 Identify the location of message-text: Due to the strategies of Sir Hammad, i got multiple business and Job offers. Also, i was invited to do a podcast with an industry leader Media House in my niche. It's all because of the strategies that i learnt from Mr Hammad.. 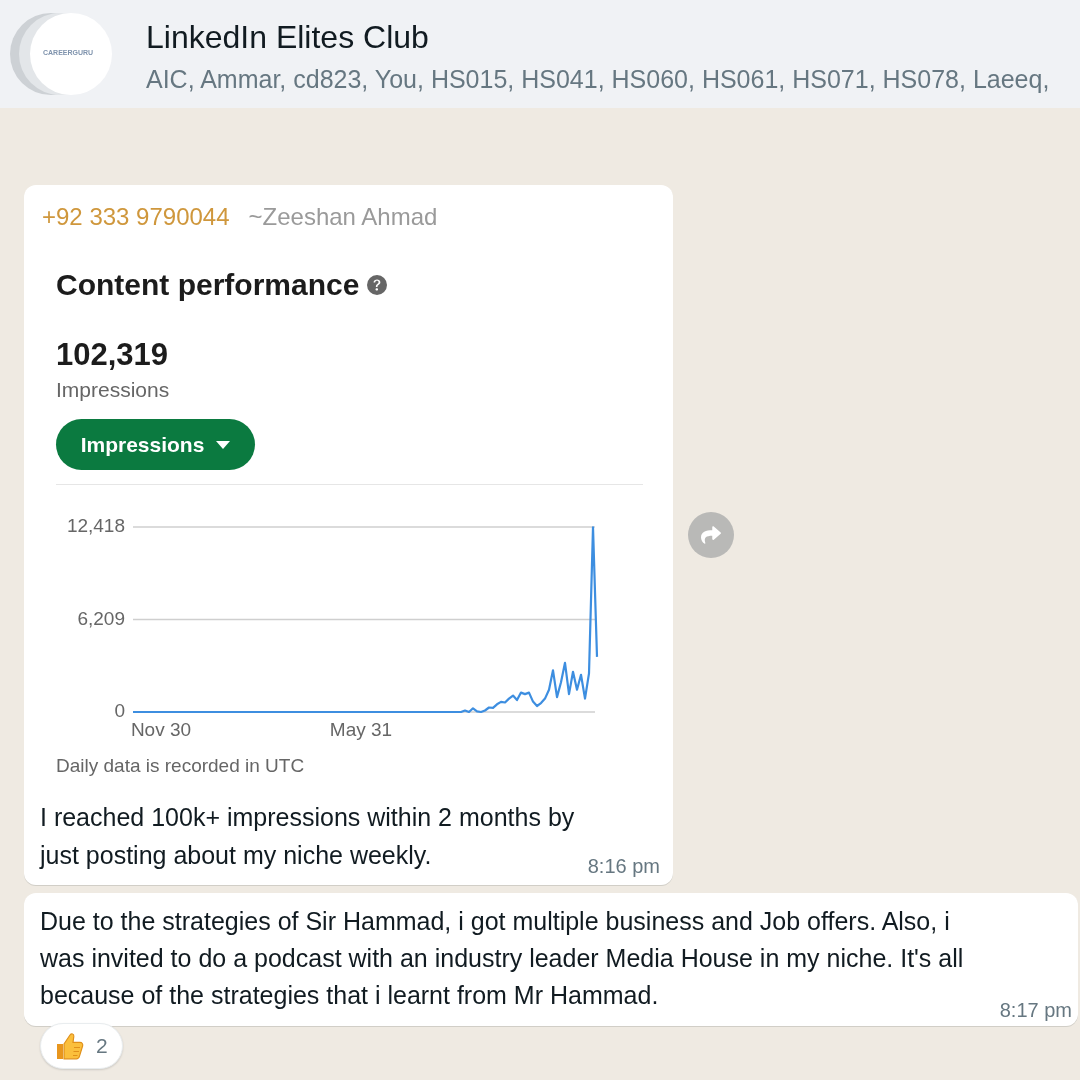
(502, 958).